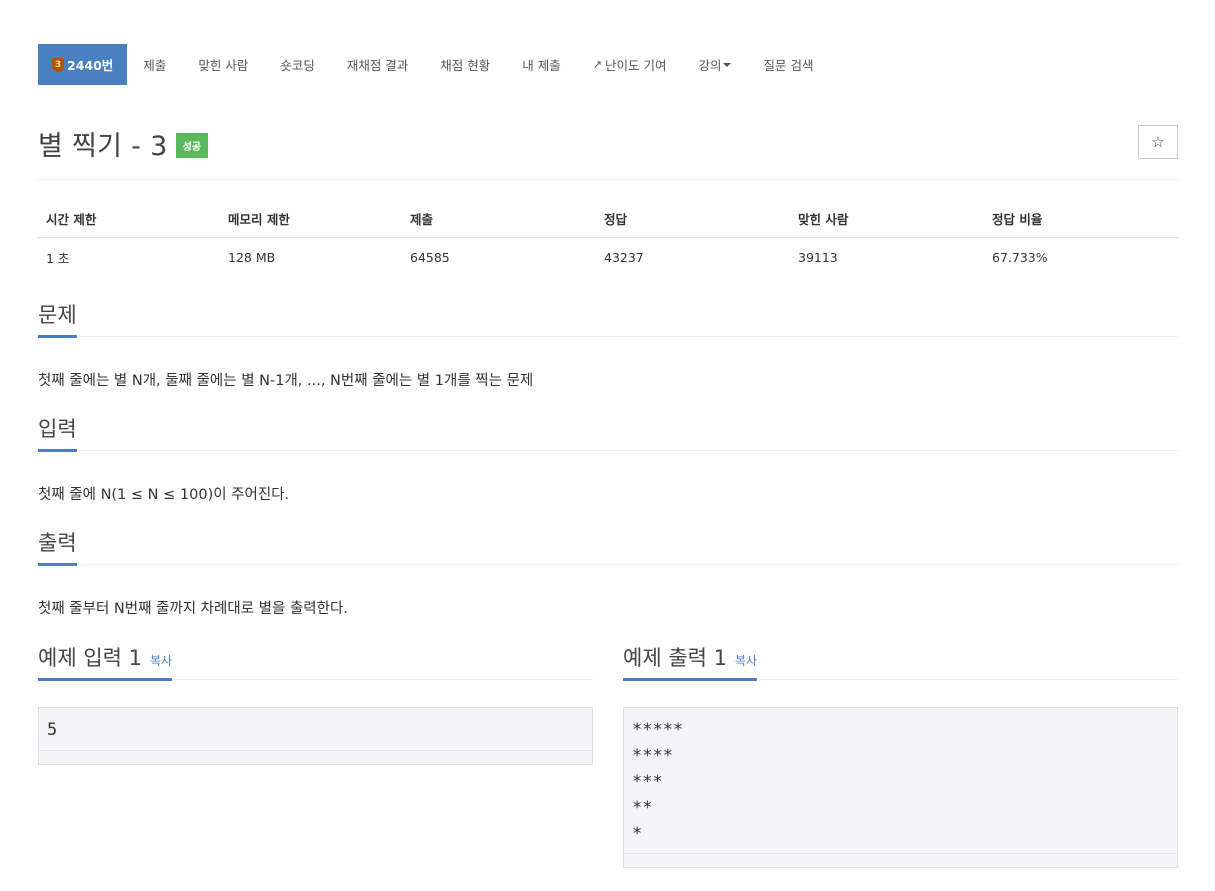 Image resolution: width=1215 pixels, height=891 pixels. What do you see at coordinates (129, 218) in the screenshot?
I see `info-header-time-limit: 시간 제한` at bounding box center [129, 218].